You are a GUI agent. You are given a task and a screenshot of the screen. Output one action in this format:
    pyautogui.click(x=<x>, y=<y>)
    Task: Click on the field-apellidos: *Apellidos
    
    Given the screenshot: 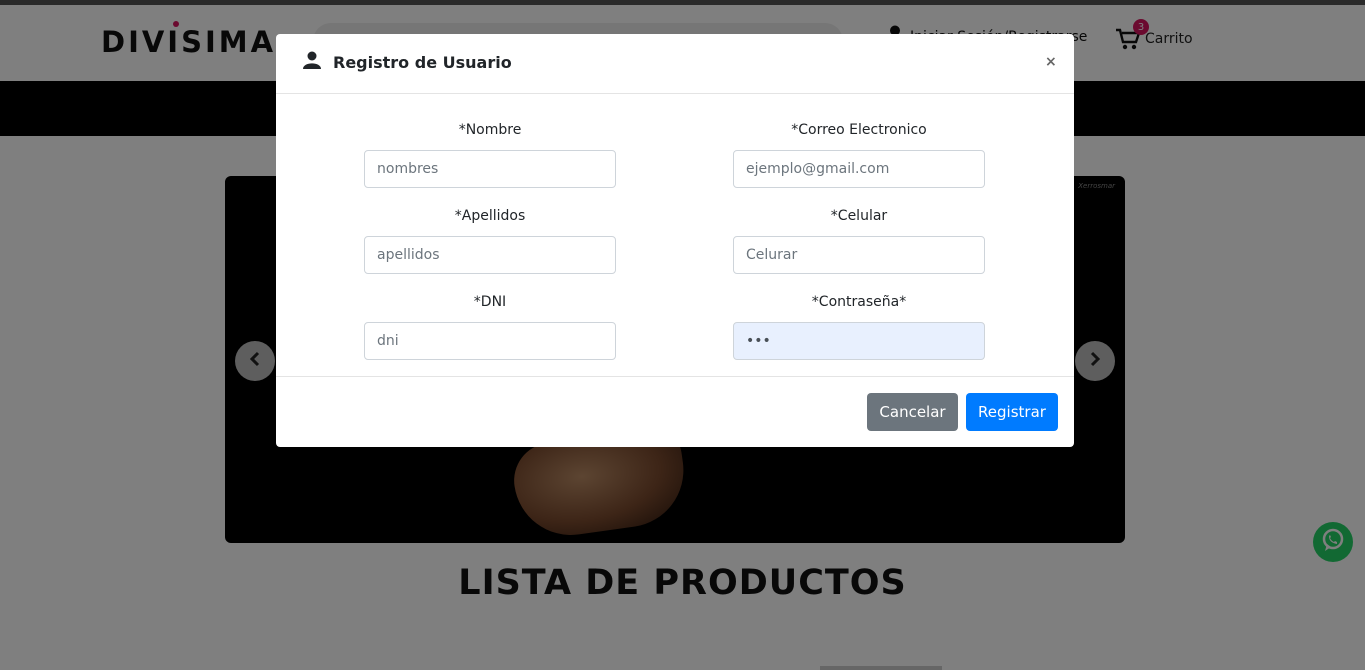 What is the action you would take?
    pyautogui.click(x=490, y=240)
    